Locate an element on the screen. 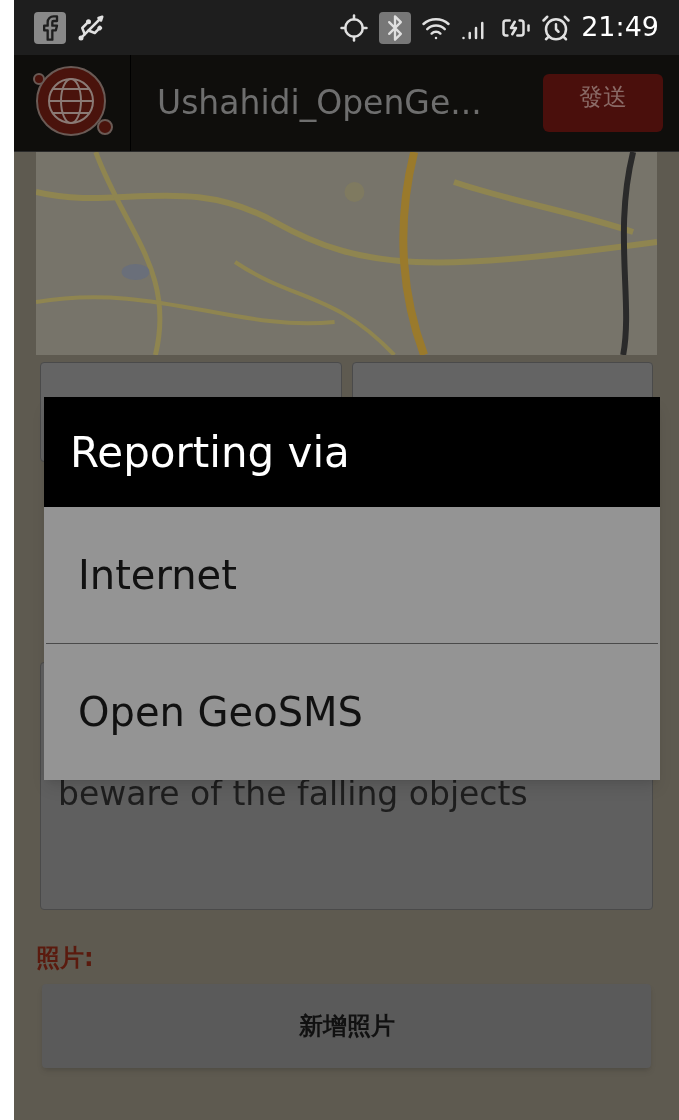 The image size is (679, 1120). facebook-icon is located at coordinates (50, 27).